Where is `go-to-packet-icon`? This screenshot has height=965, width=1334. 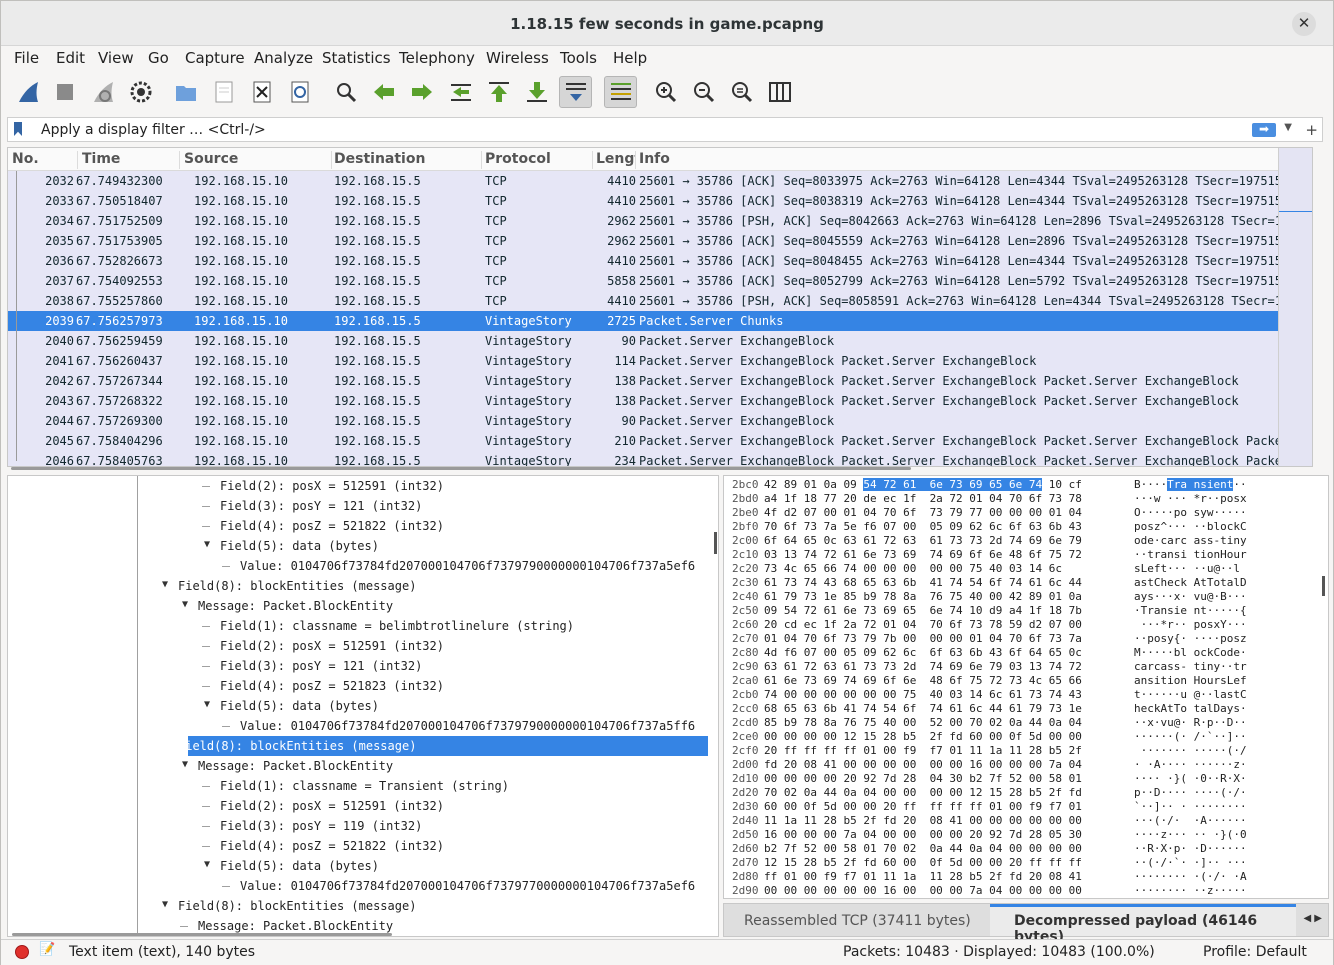
go-to-packet-icon is located at coordinates (461, 92).